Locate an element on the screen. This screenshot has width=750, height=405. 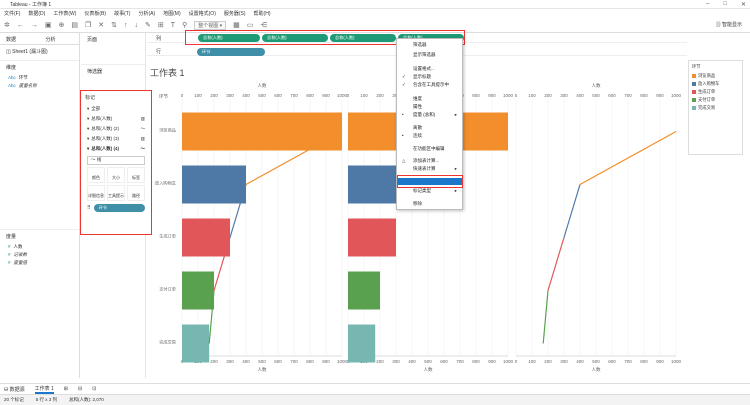
duplicate-icon: ❐ is located at coordinates (88, 25).